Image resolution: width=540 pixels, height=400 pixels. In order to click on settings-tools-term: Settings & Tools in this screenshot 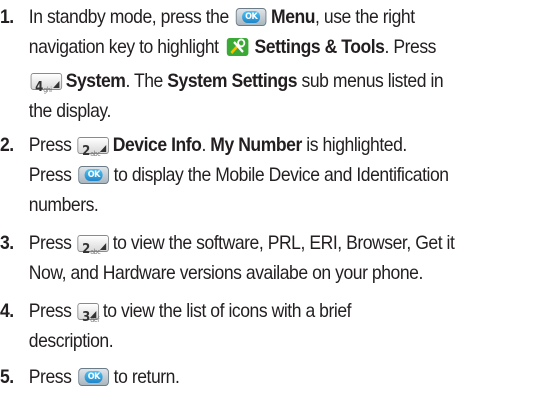, I will do `click(319, 47)`.